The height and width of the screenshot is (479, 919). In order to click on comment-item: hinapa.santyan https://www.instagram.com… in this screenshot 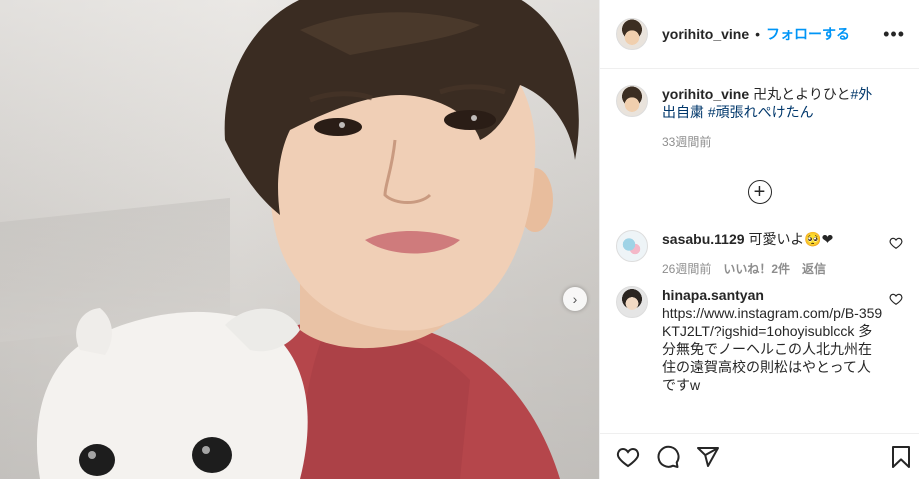, I will do `click(759, 346)`.